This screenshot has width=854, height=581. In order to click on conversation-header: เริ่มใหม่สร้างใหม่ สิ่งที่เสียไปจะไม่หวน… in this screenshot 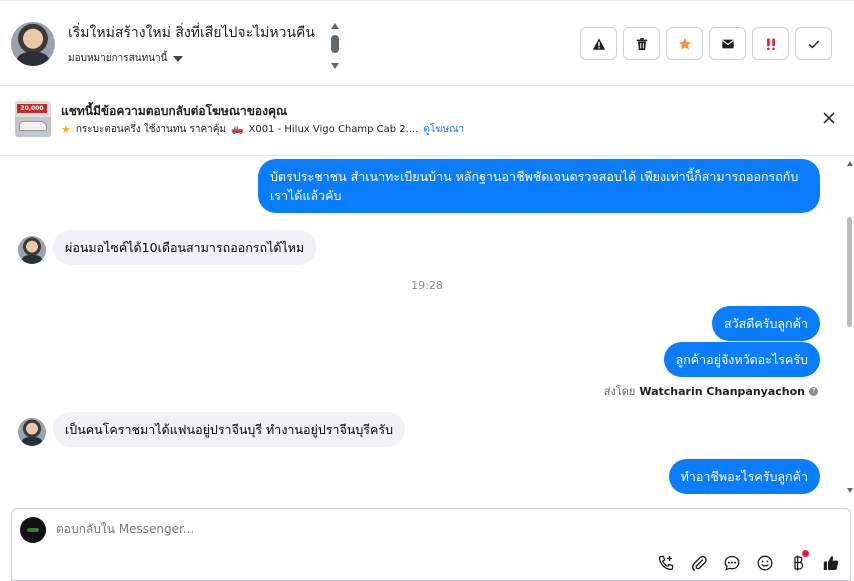, I will do `click(427, 43)`.